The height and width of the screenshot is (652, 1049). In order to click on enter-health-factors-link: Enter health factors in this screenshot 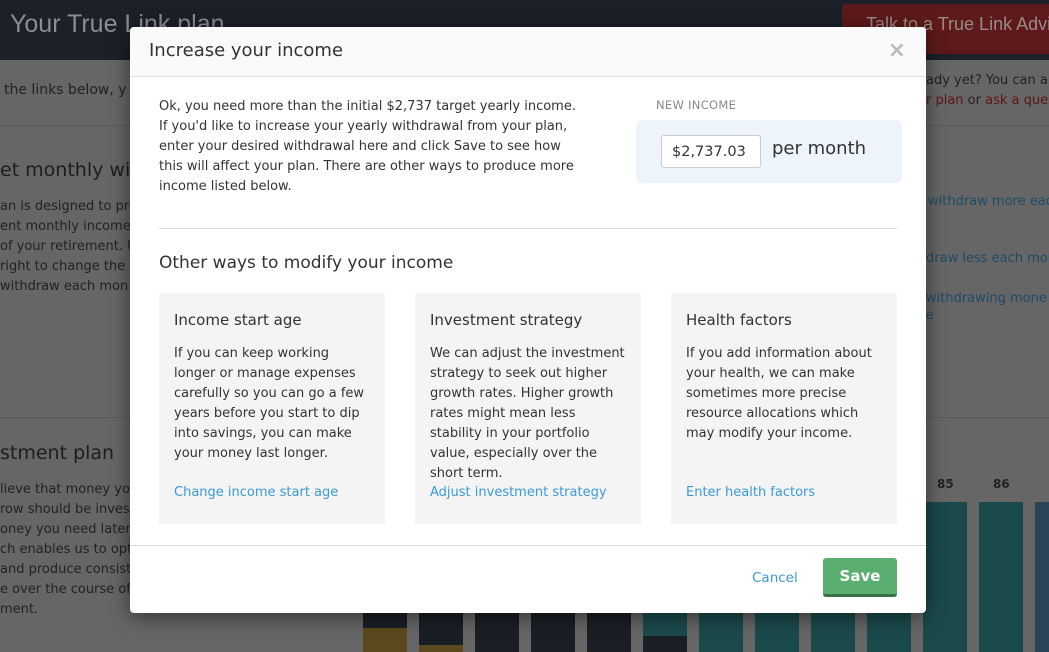, I will do `click(750, 492)`.